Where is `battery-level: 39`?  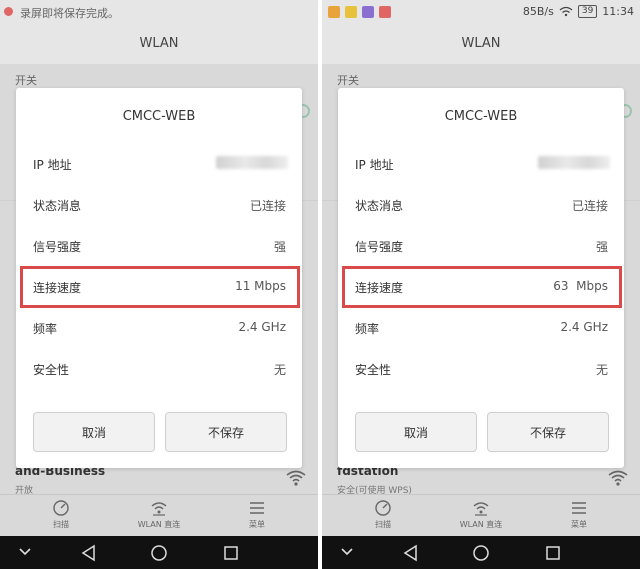 battery-level: 39 is located at coordinates (587, 11).